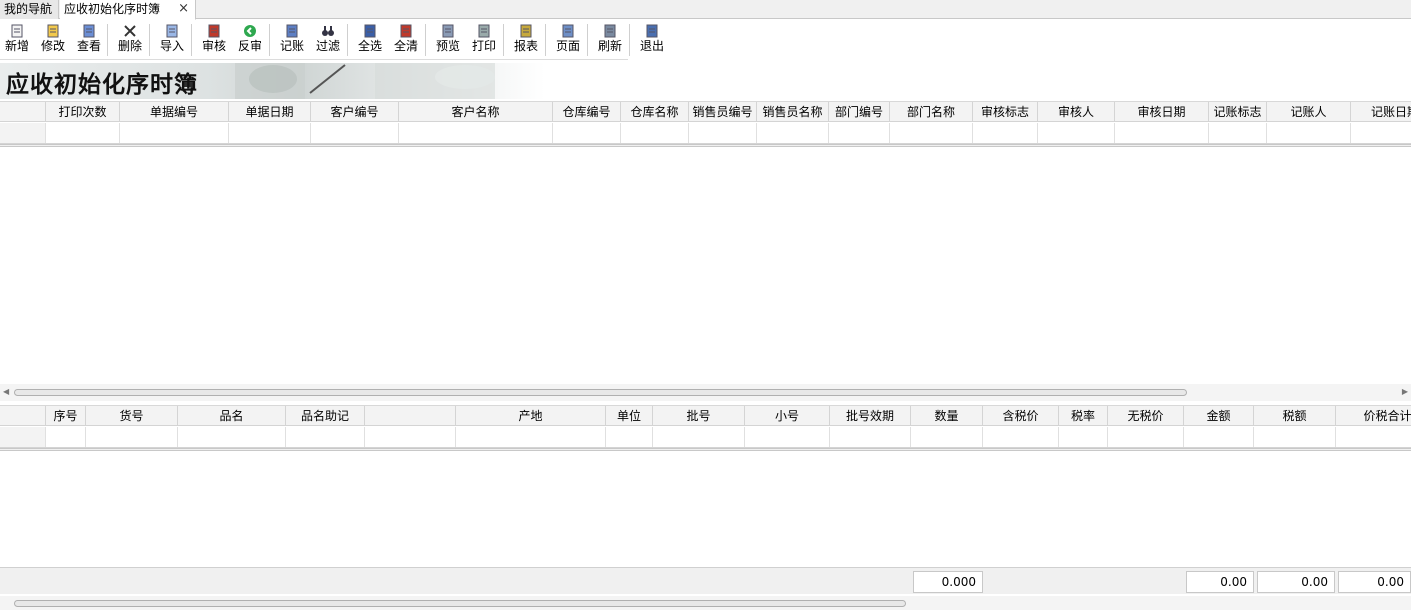 This screenshot has width=1411, height=610. Describe the element at coordinates (410, 416) in the screenshot. I see `column-header` at that location.